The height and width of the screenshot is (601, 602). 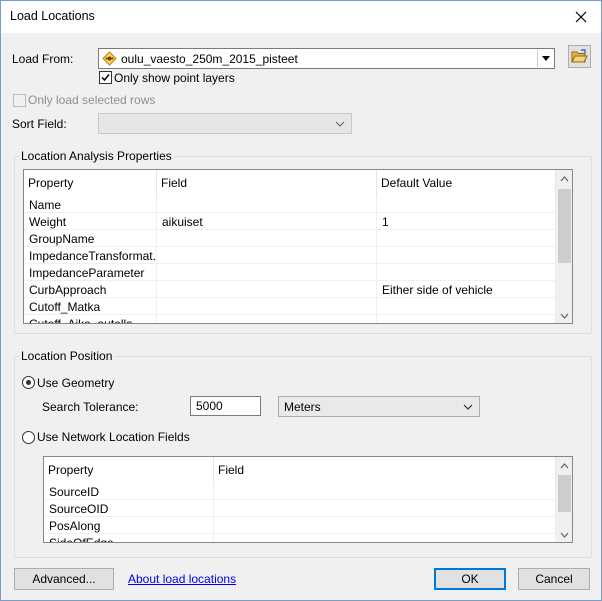 I want to click on property-cell: Weight, so click(x=90, y=221).